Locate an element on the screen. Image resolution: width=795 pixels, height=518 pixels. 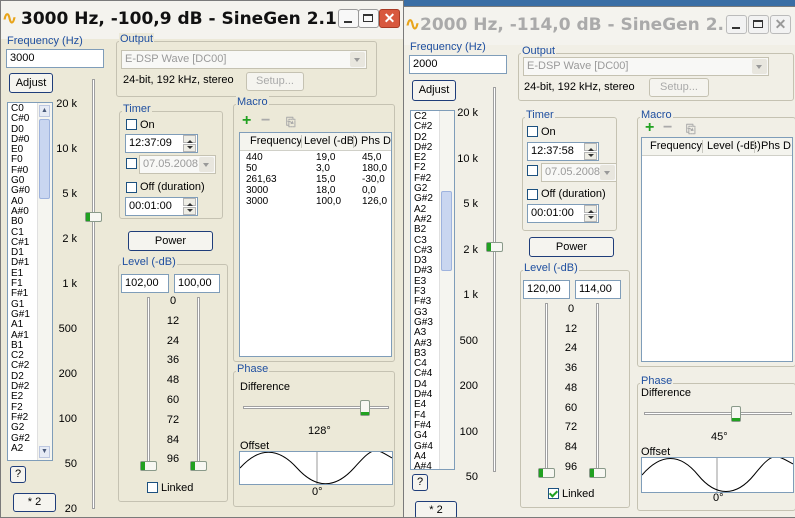
level-right-input: 114,00 is located at coordinates (598, 289).